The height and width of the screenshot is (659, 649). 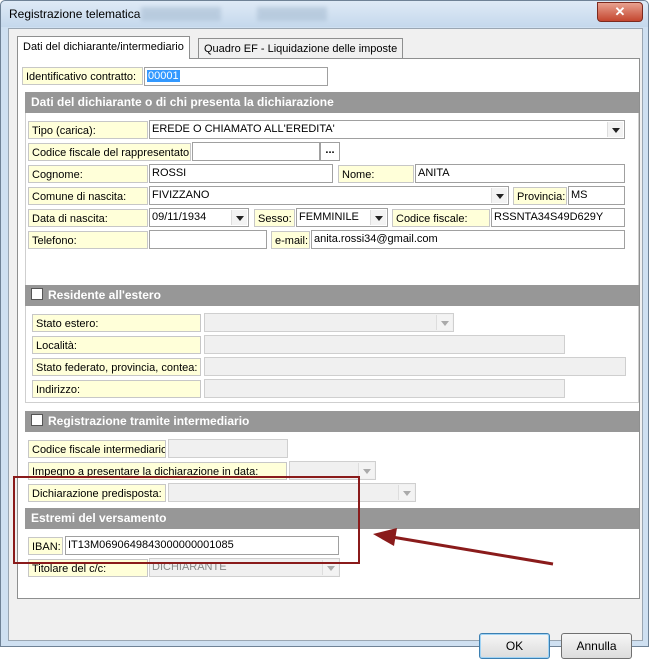 What do you see at coordinates (103, 47) in the screenshot?
I see `tab-dati-dichiarante: Dati del dichiarante/intermediario` at bounding box center [103, 47].